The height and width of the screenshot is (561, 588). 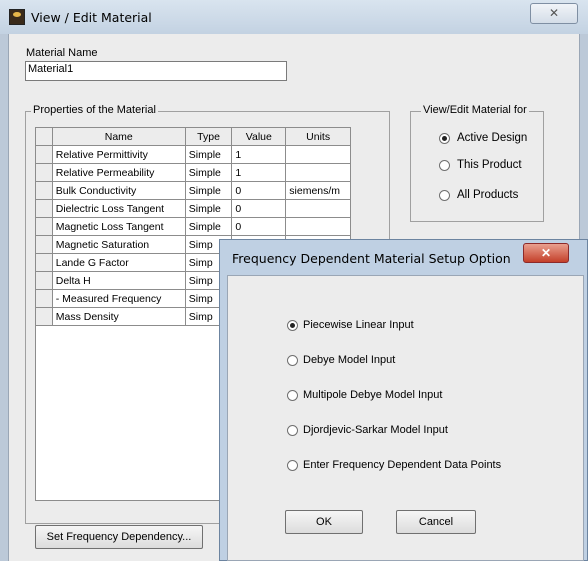 I want to click on table-row: Dielectric Loss Tangent Simple 0, so click(x=193, y=208).